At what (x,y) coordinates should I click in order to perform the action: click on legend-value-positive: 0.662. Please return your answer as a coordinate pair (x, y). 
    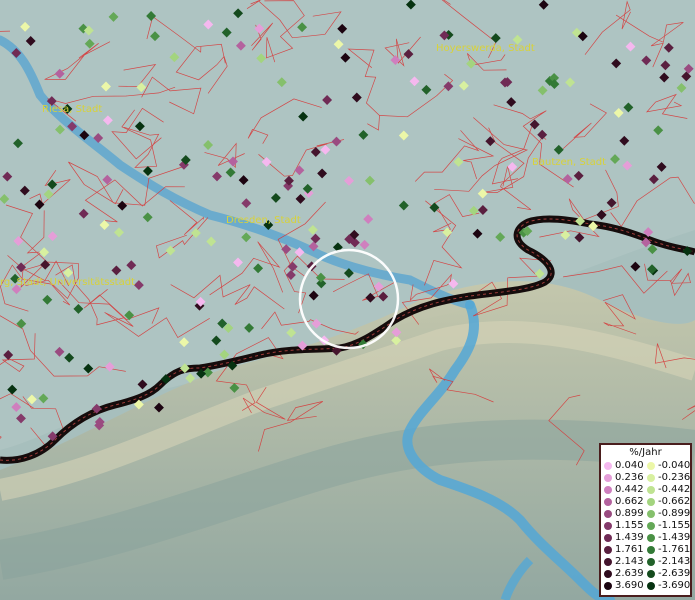
    Looking at the image, I should click on (629, 501).